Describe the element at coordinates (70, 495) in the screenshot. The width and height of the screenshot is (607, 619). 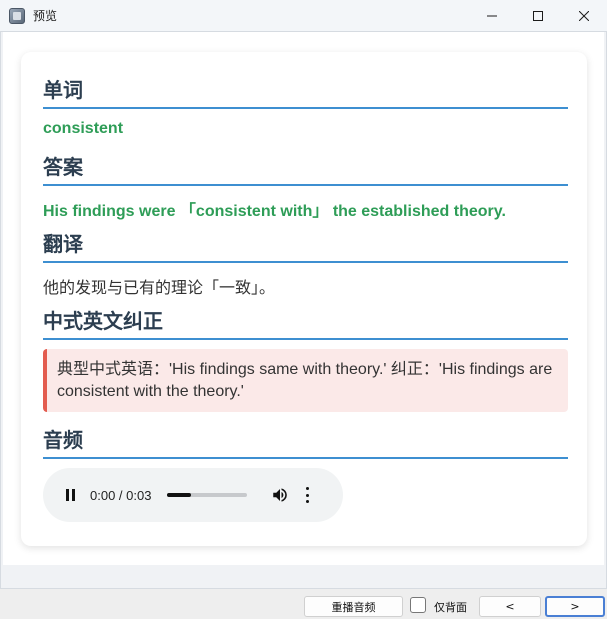
I see `pause-icon` at that location.